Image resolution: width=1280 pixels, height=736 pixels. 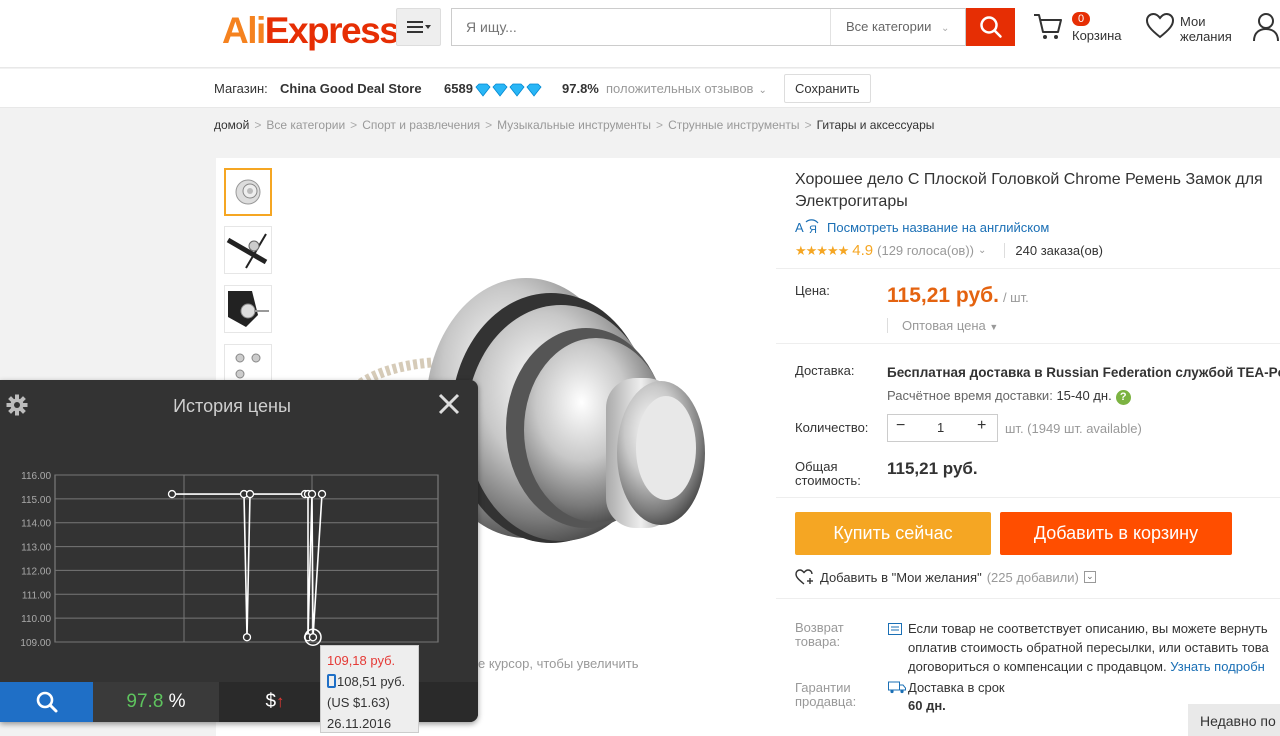 I want to click on svg-text: Я, so click(x=813, y=229).